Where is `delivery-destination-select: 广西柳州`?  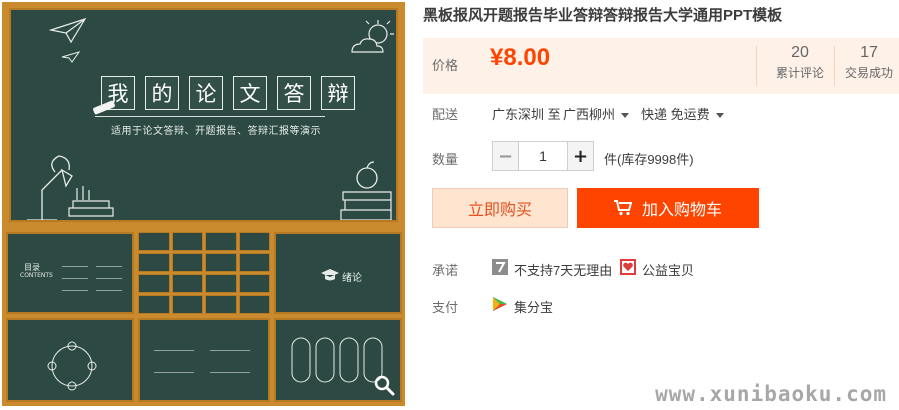 delivery-destination-select: 广西柳州 is located at coordinates (596, 113).